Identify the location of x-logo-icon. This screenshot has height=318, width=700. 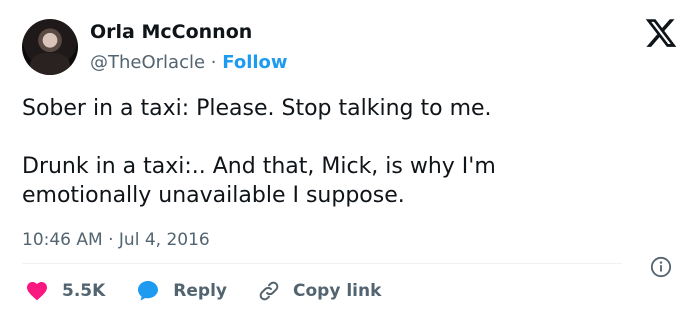
(661, 33).